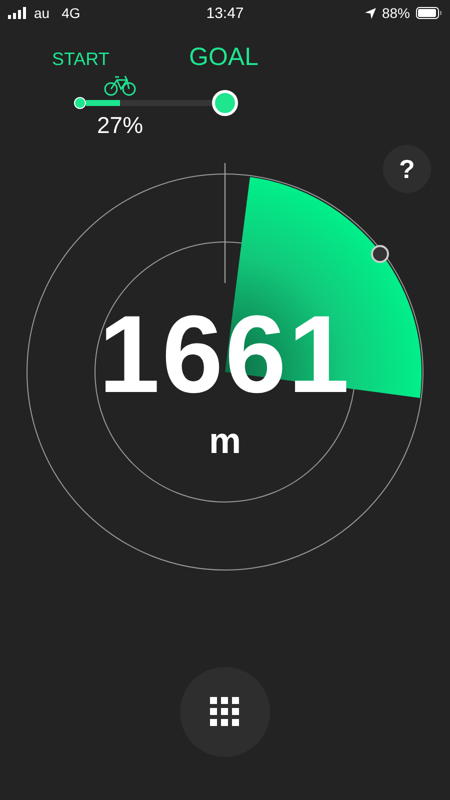 The height and width of the screenshot is (800, 450). Describe the element at coordinates (396, 13) in the screenshot. I see `battery-percent: 88%` at that location.